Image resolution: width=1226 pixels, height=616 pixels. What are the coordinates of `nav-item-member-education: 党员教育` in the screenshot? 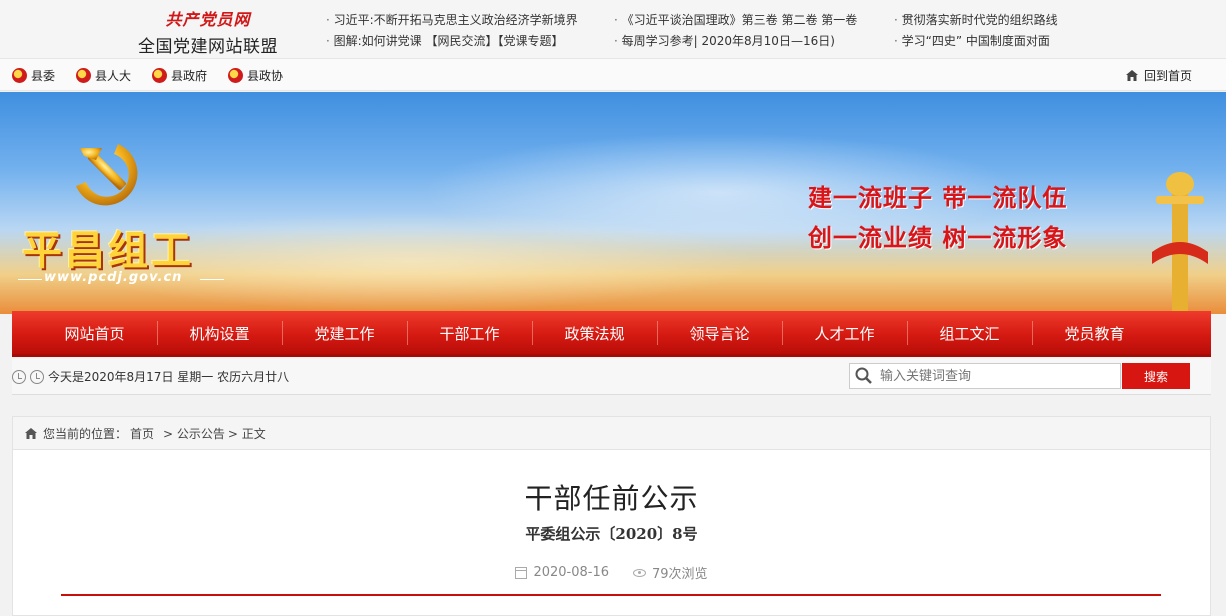 It's located at (1094, 333).